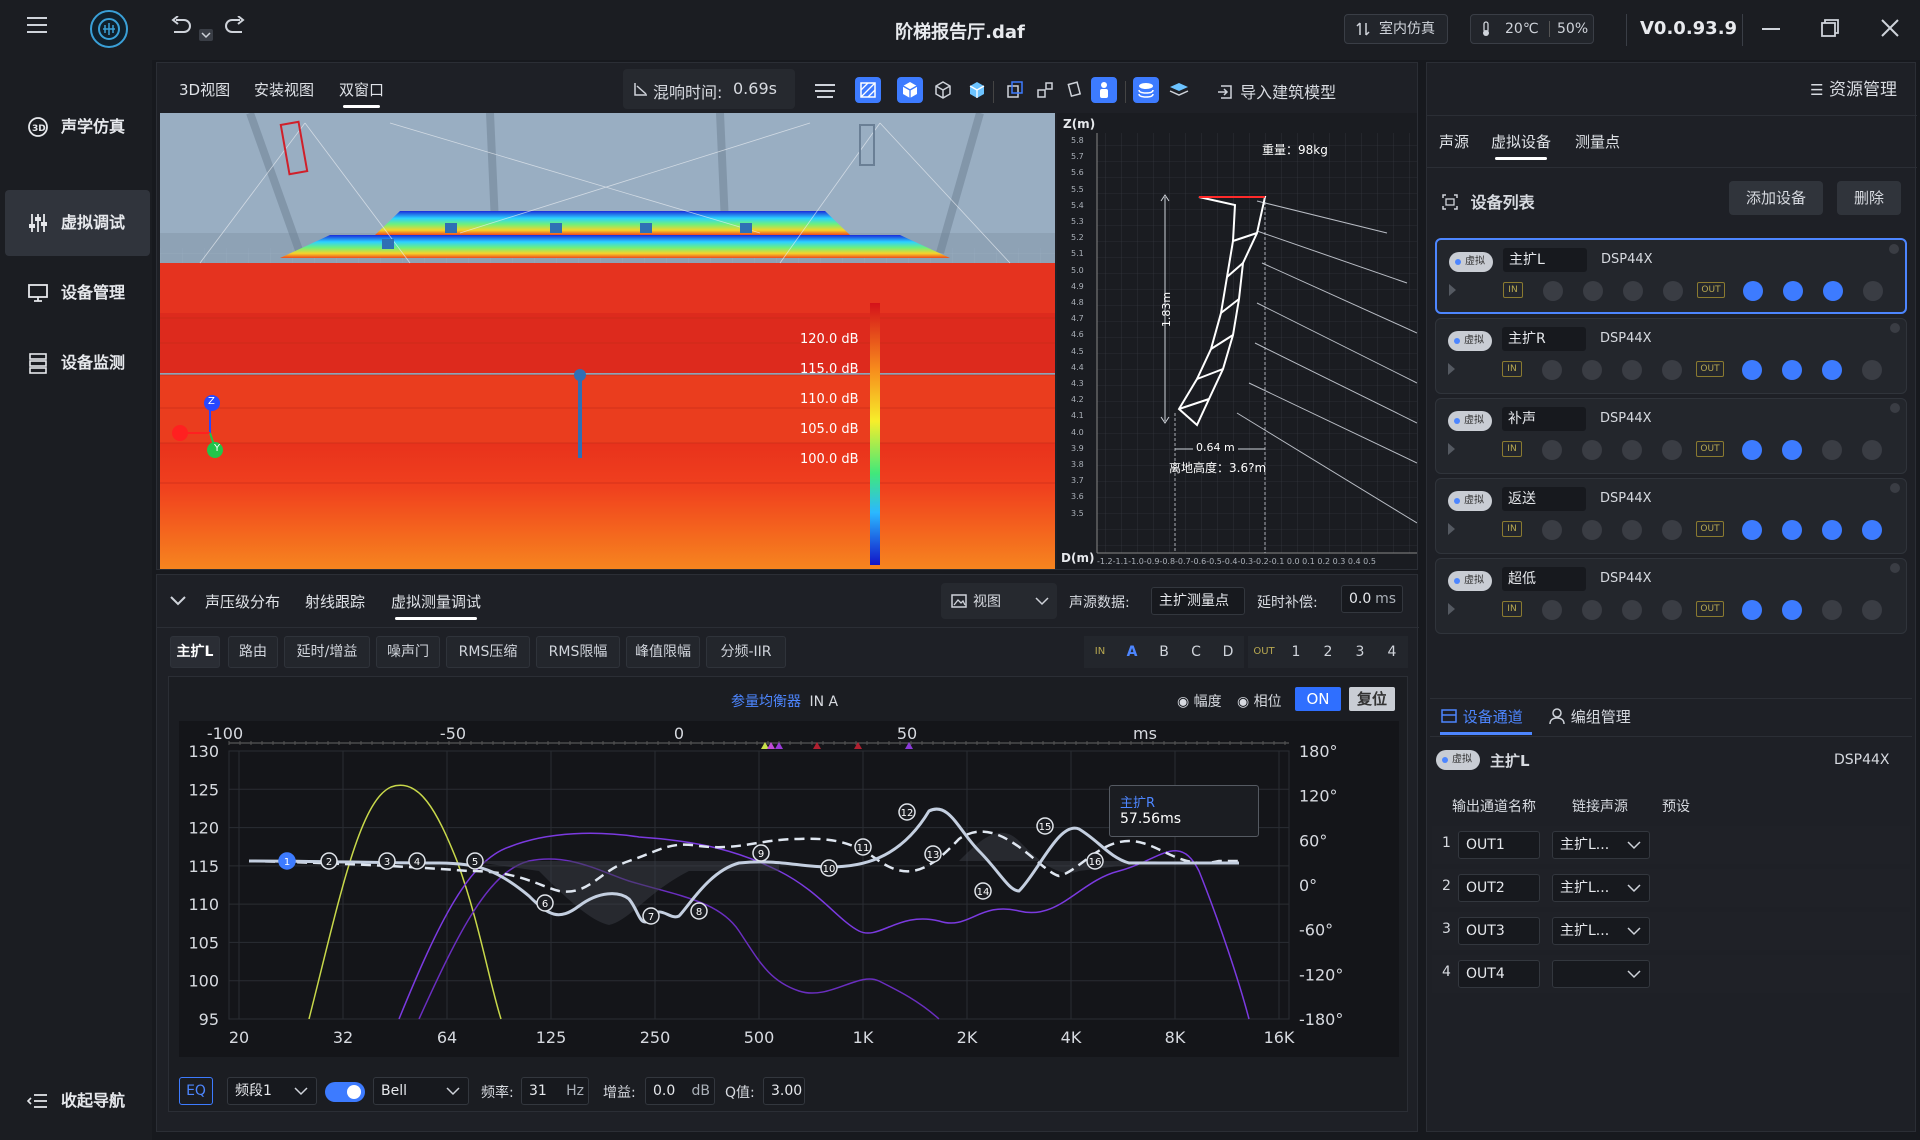 Image resolution: width=1920 pixels, height=1140 pixels. What do you see at coordinates (77, 293) in the screenshot?
I see `sidebar-item-device-management: 设备管理` at bounding box center [77, 293].